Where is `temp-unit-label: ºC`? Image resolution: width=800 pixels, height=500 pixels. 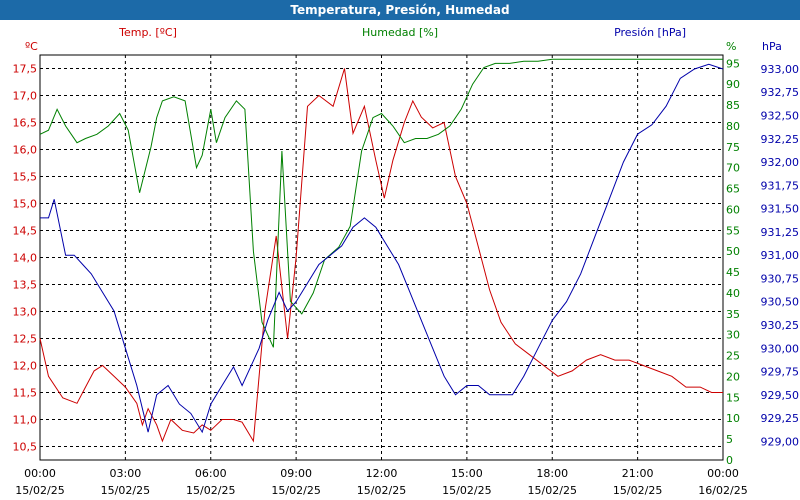 temp-unit-label: ºC is located at coordinates (31, 46).